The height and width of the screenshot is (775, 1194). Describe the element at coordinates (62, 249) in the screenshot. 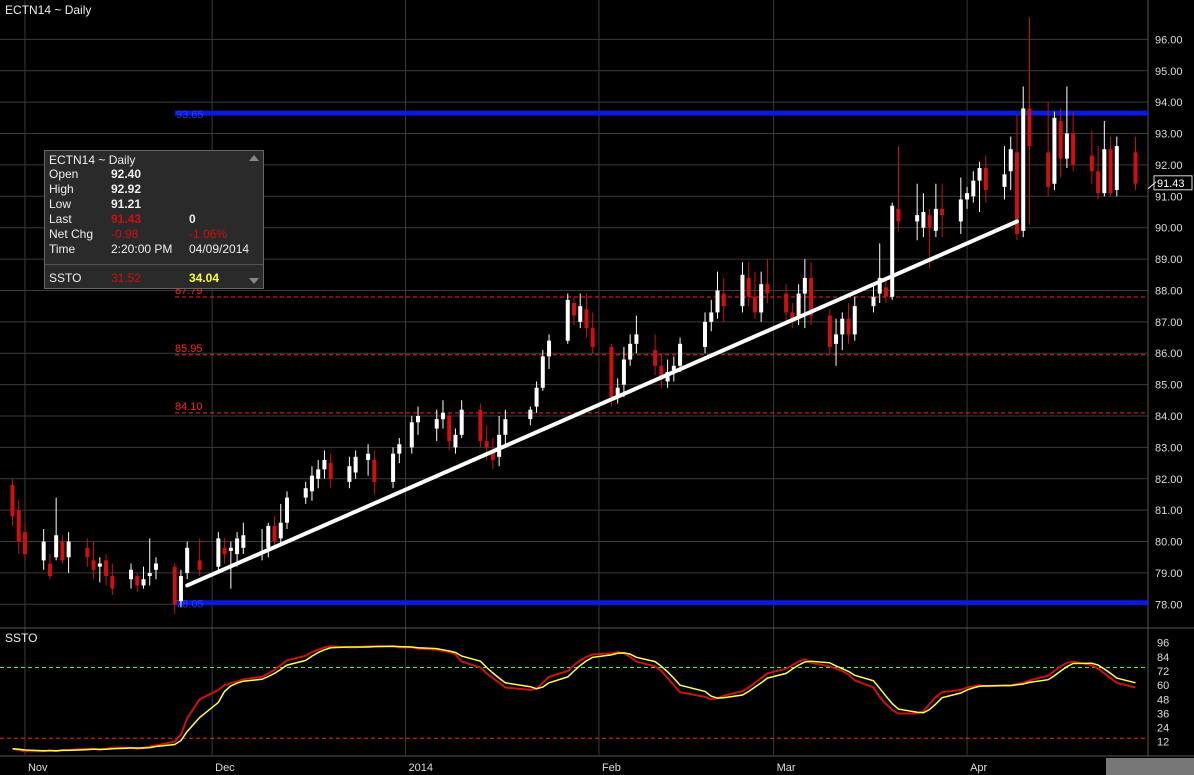

I see `time-label: Time` at that location.